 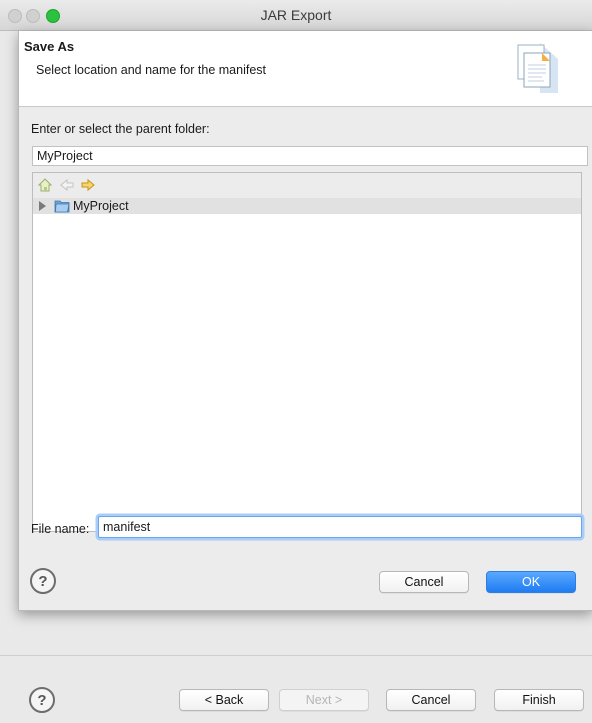 I want to click on manifest-document-icon, so click(x=537, y=68).